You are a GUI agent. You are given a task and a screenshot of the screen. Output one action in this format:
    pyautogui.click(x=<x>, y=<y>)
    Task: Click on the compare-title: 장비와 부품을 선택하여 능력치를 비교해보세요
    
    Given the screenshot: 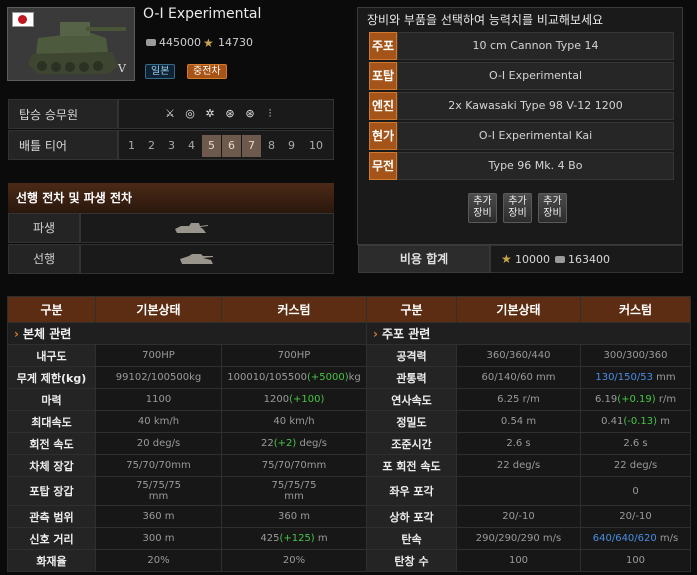 What is the action you would take?
    pyautogui.click(x=485, y=20)
    